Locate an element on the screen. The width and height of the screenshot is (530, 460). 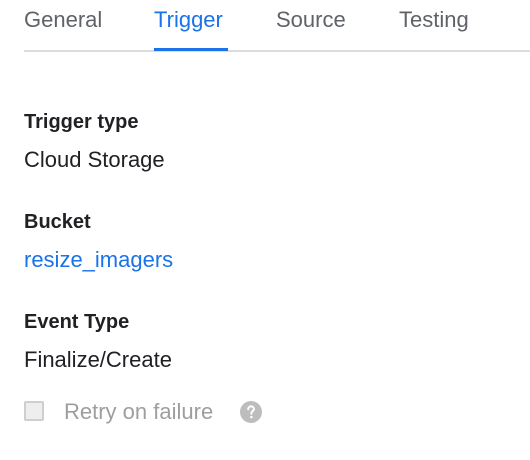
bucket-label: Bucket is located at coordinates (57, 222).